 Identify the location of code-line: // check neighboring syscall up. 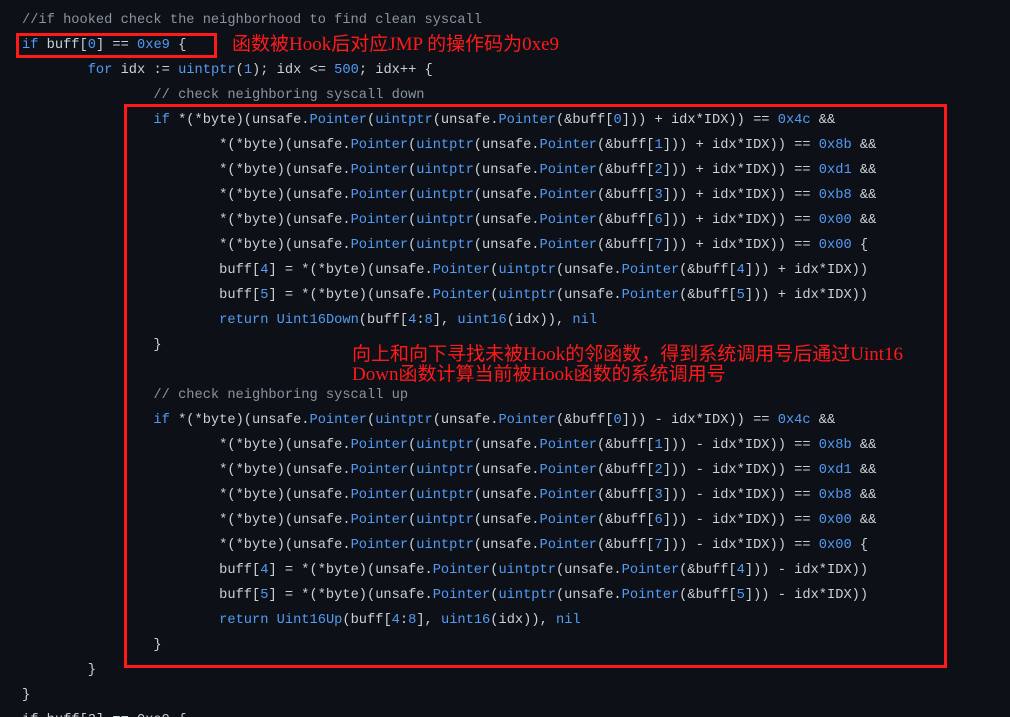
(512, 395).